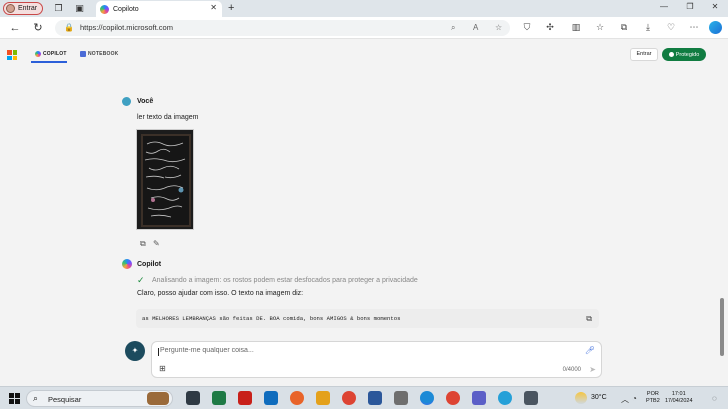 The height and width of the screenshot is (409, 728). What do you see at coordinates (65, 399) in the screenshot?
I see `search-label: Pesquisar` at bounding box center [65, 399].